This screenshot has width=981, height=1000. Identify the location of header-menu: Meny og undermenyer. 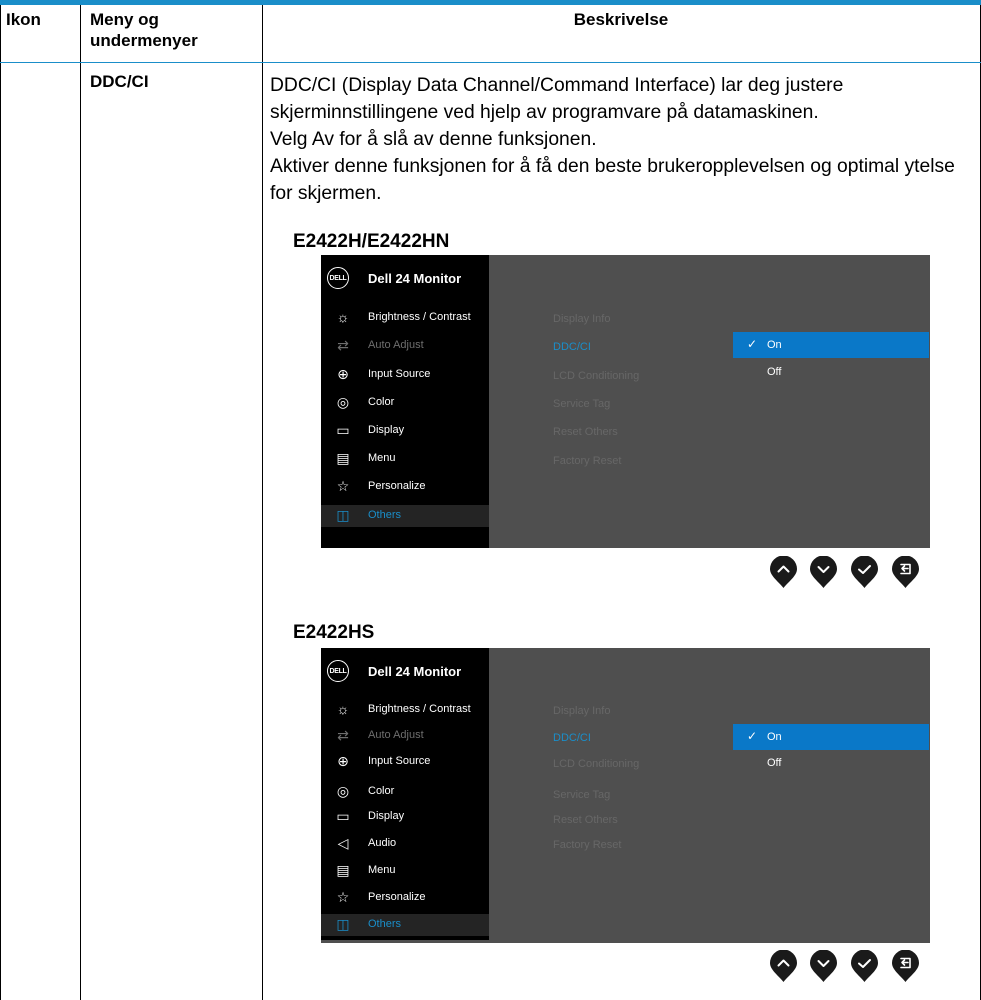
(144, 30).